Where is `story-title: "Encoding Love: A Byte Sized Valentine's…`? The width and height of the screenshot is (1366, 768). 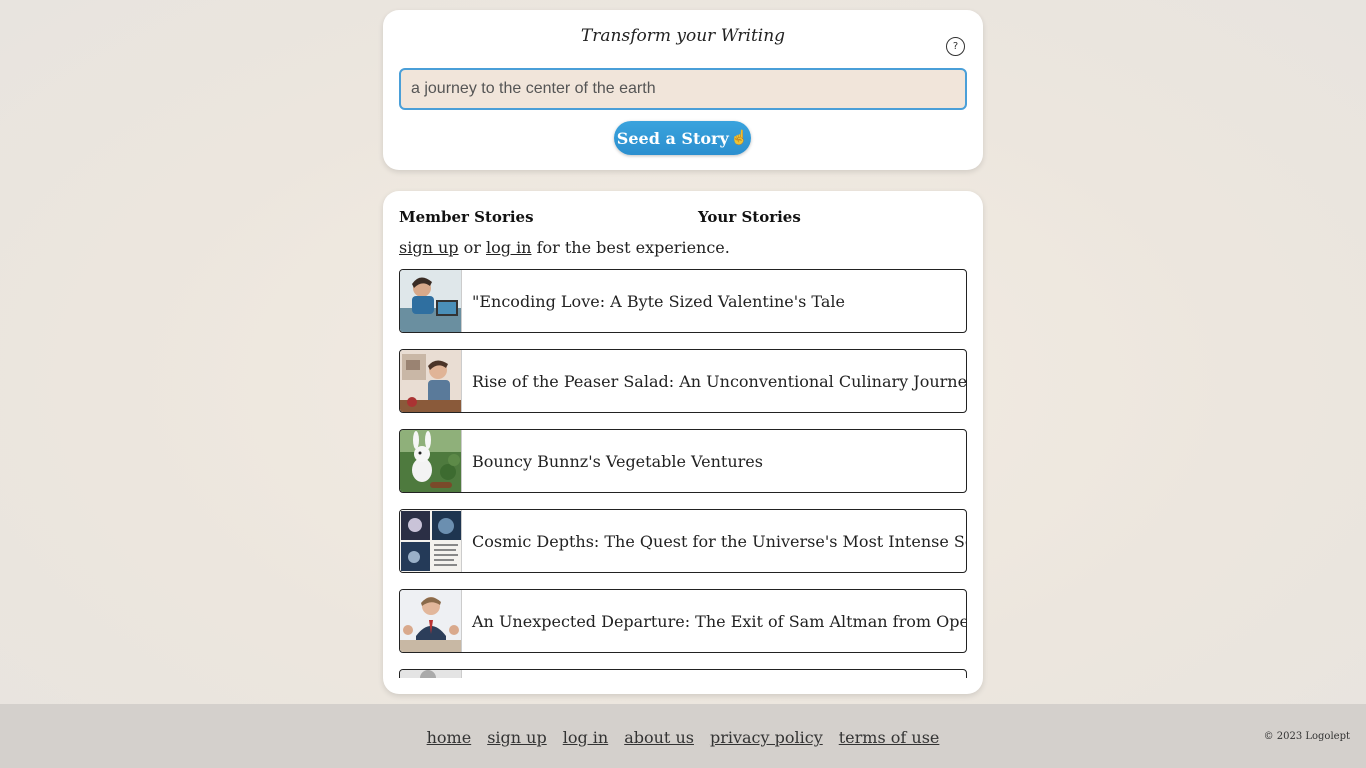
story-title: "Encoding Love: A Byte Sized Valentine's… is located at coordinates (658, 301).